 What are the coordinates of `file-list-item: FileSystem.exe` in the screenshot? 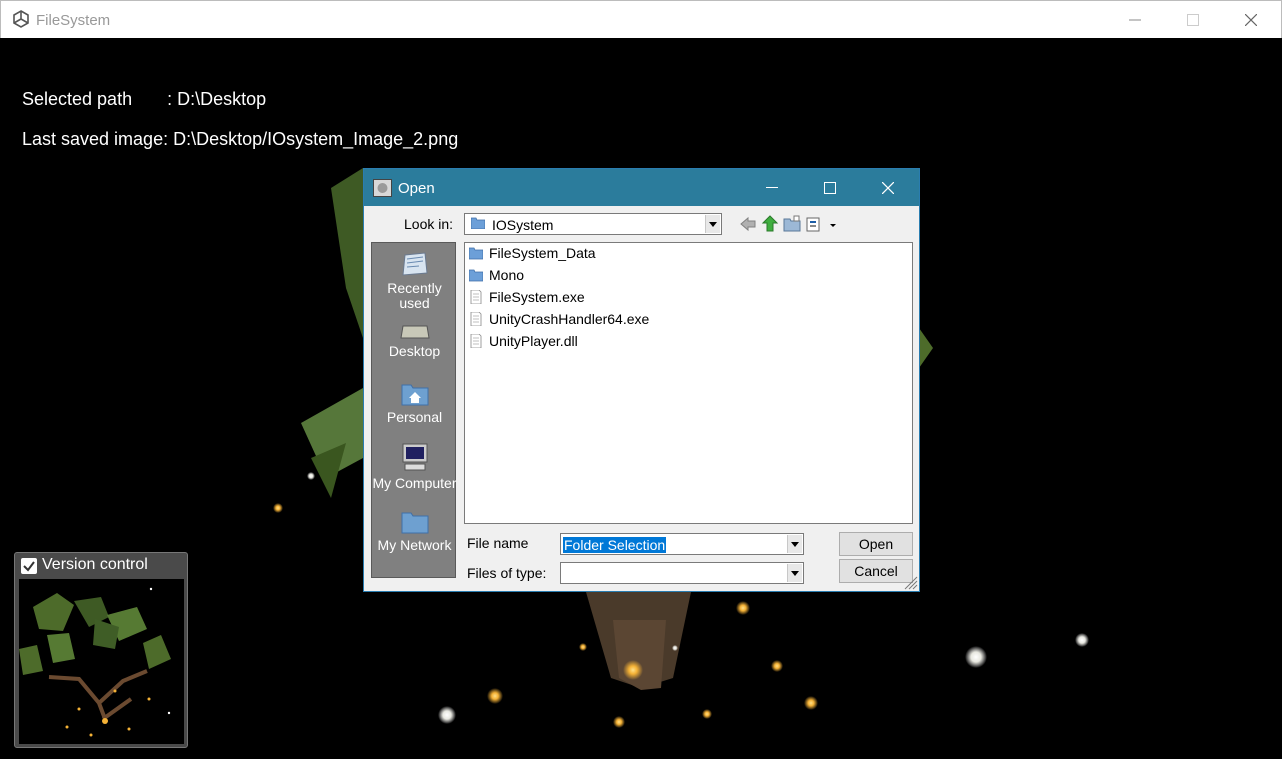 It's located at (527, 297).